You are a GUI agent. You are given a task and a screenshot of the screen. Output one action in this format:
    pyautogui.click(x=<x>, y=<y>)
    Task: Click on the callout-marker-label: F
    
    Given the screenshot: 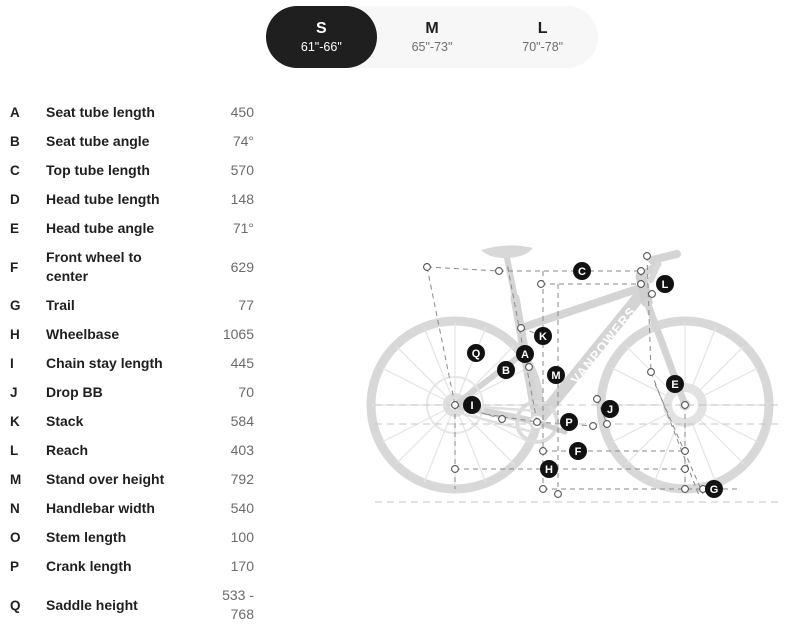 What is the action you would take?
    pyautogui.click(x=578, y=452)
    